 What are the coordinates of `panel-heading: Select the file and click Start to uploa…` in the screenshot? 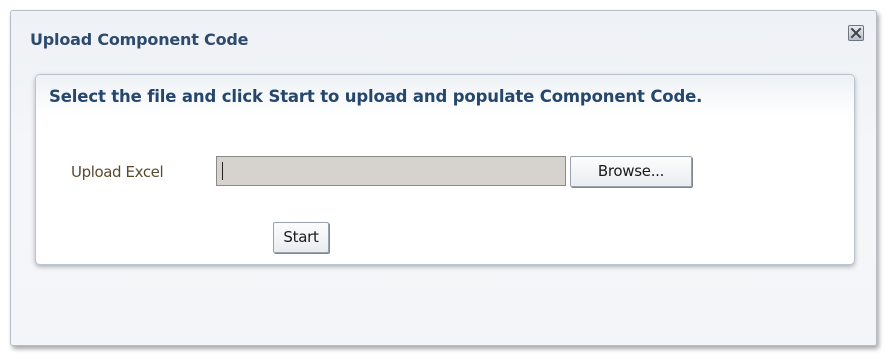 It's located at (376, 96).